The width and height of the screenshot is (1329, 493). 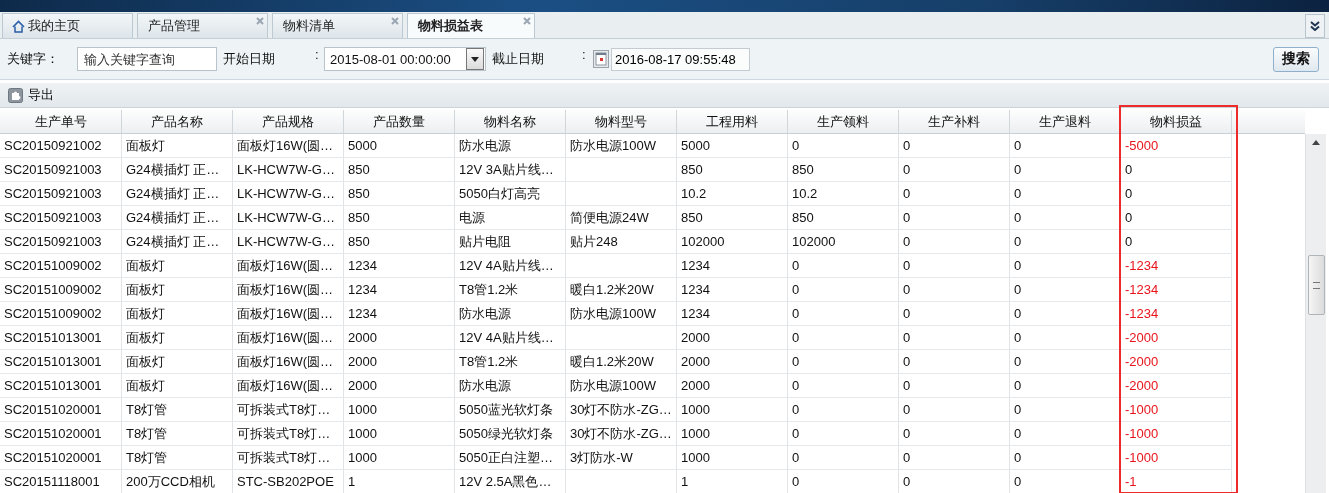 What do you see at coordinates (621, 122) in the screenshot?
I see `column-header: 物料型号` at bounding box center [621, 122].